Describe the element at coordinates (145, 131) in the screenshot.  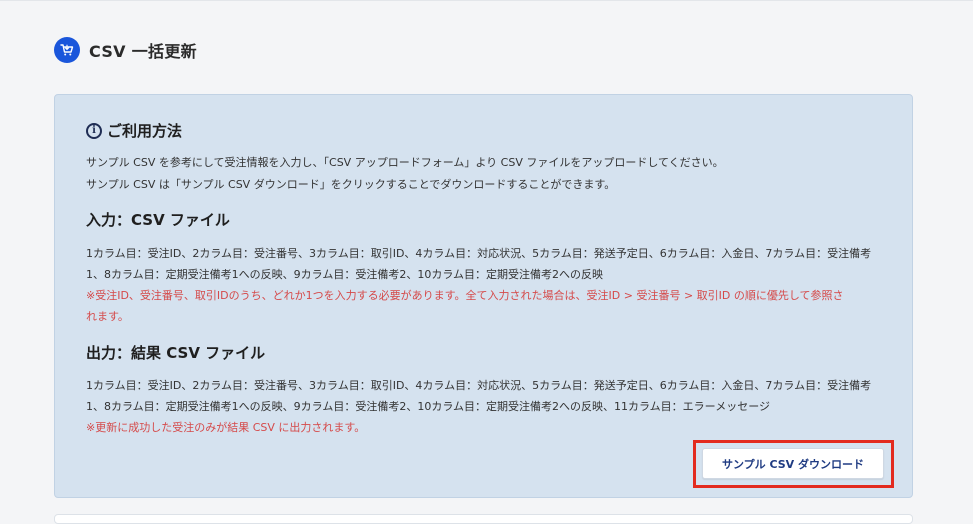
I see `howto-title: ご利用方法` at that location.